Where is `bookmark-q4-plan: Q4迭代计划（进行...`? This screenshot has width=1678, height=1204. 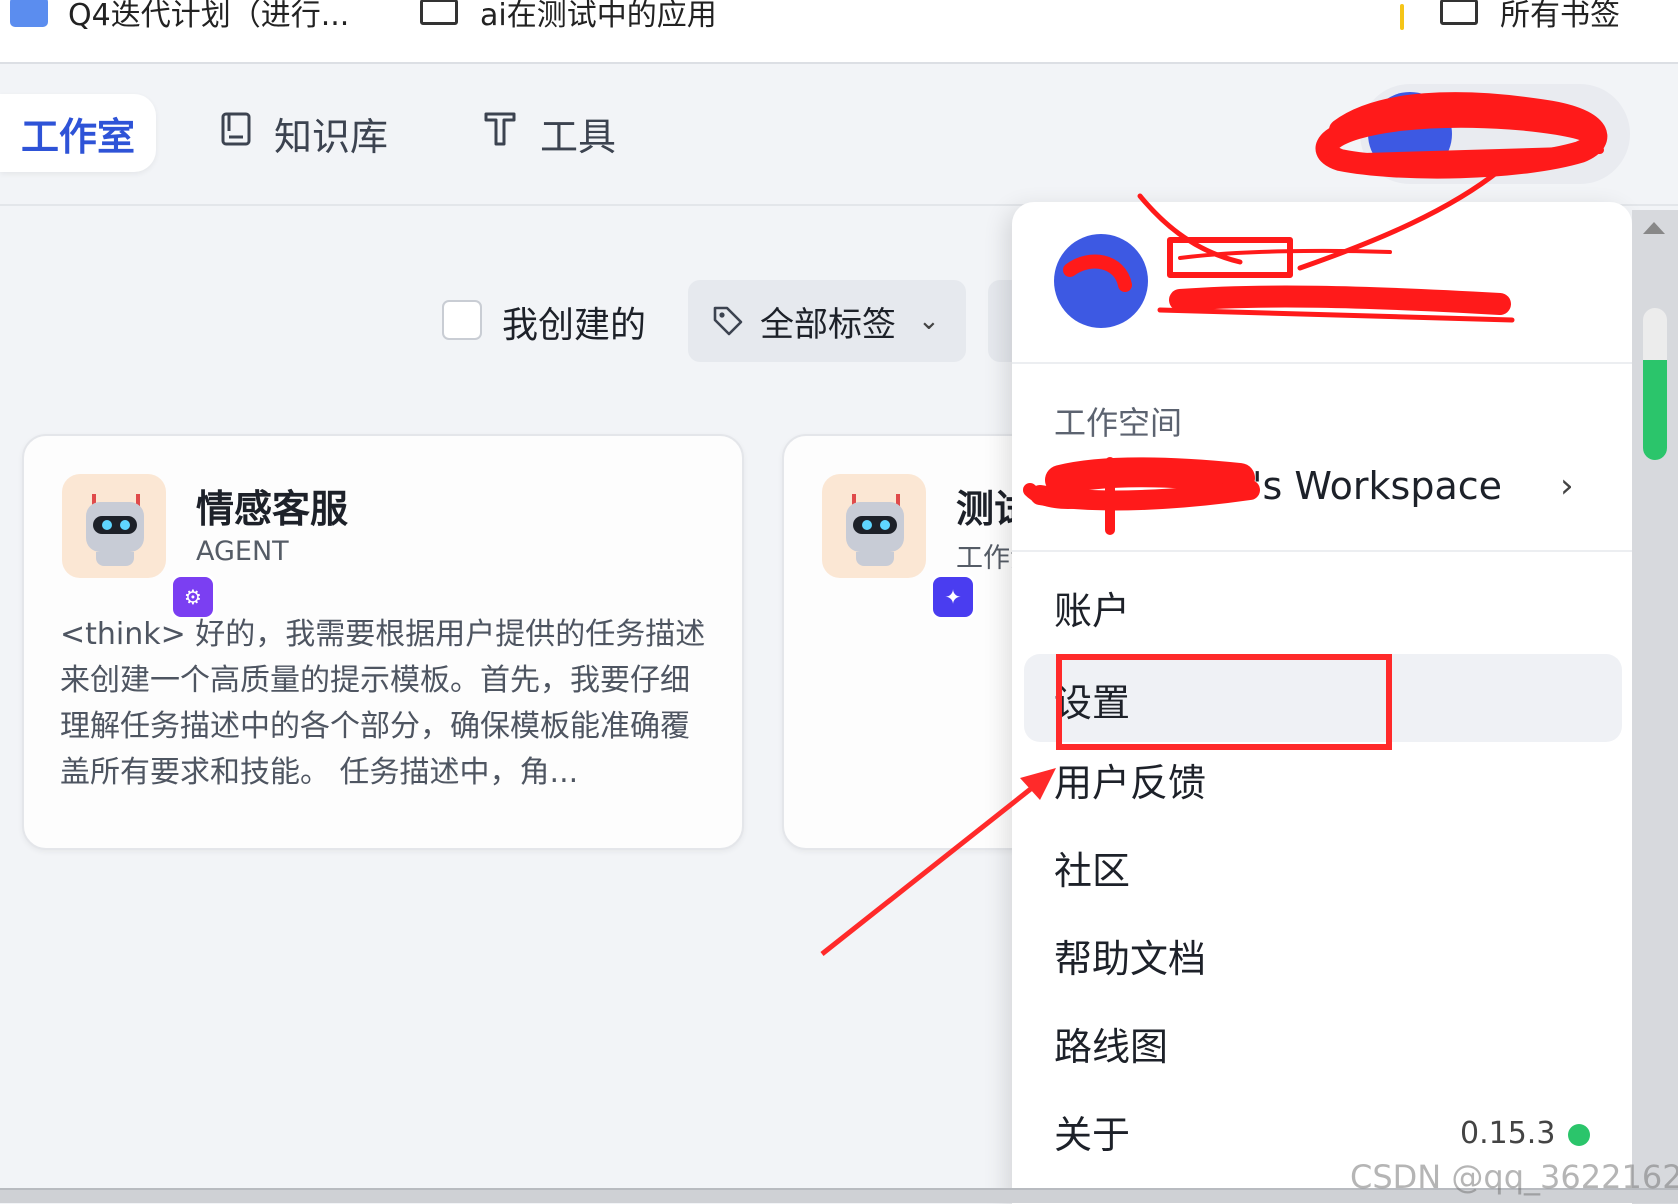 bookmark-q4-plan: Q4迭代计划（进行... is located at coordinates (179, 19).